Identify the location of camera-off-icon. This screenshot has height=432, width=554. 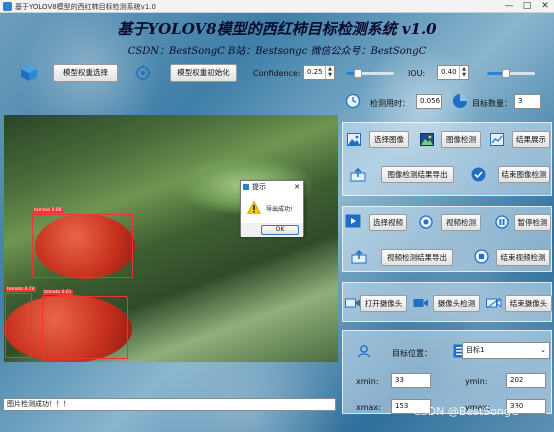
(494, 303).